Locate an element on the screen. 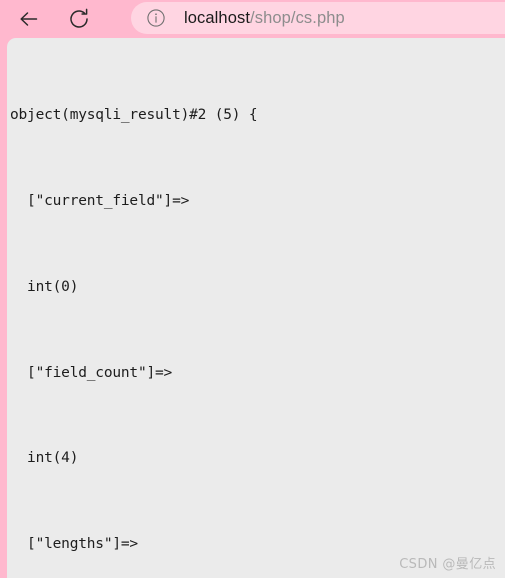 The height and width of the screenshot is (578, 505). info-circle-icon is located at coordinates (156, 18).